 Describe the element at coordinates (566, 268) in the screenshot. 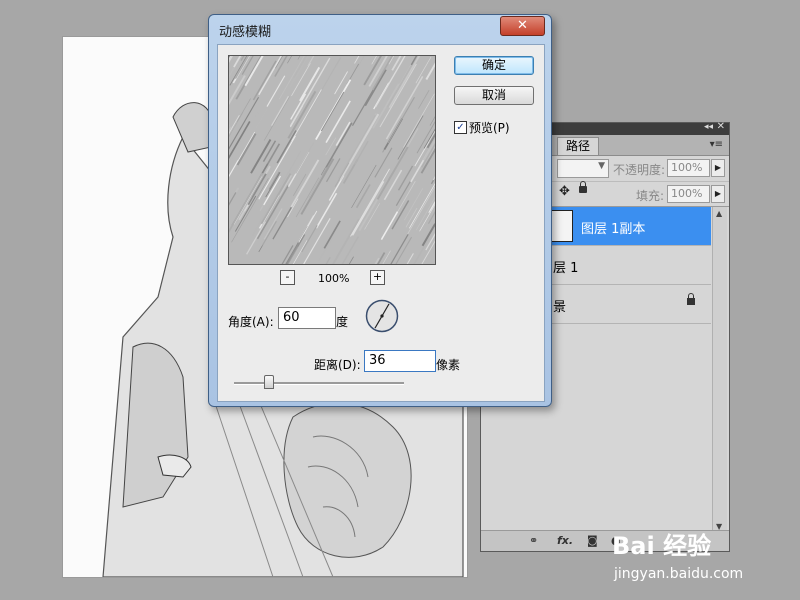

I see `layer-name: 层 1` at that location.